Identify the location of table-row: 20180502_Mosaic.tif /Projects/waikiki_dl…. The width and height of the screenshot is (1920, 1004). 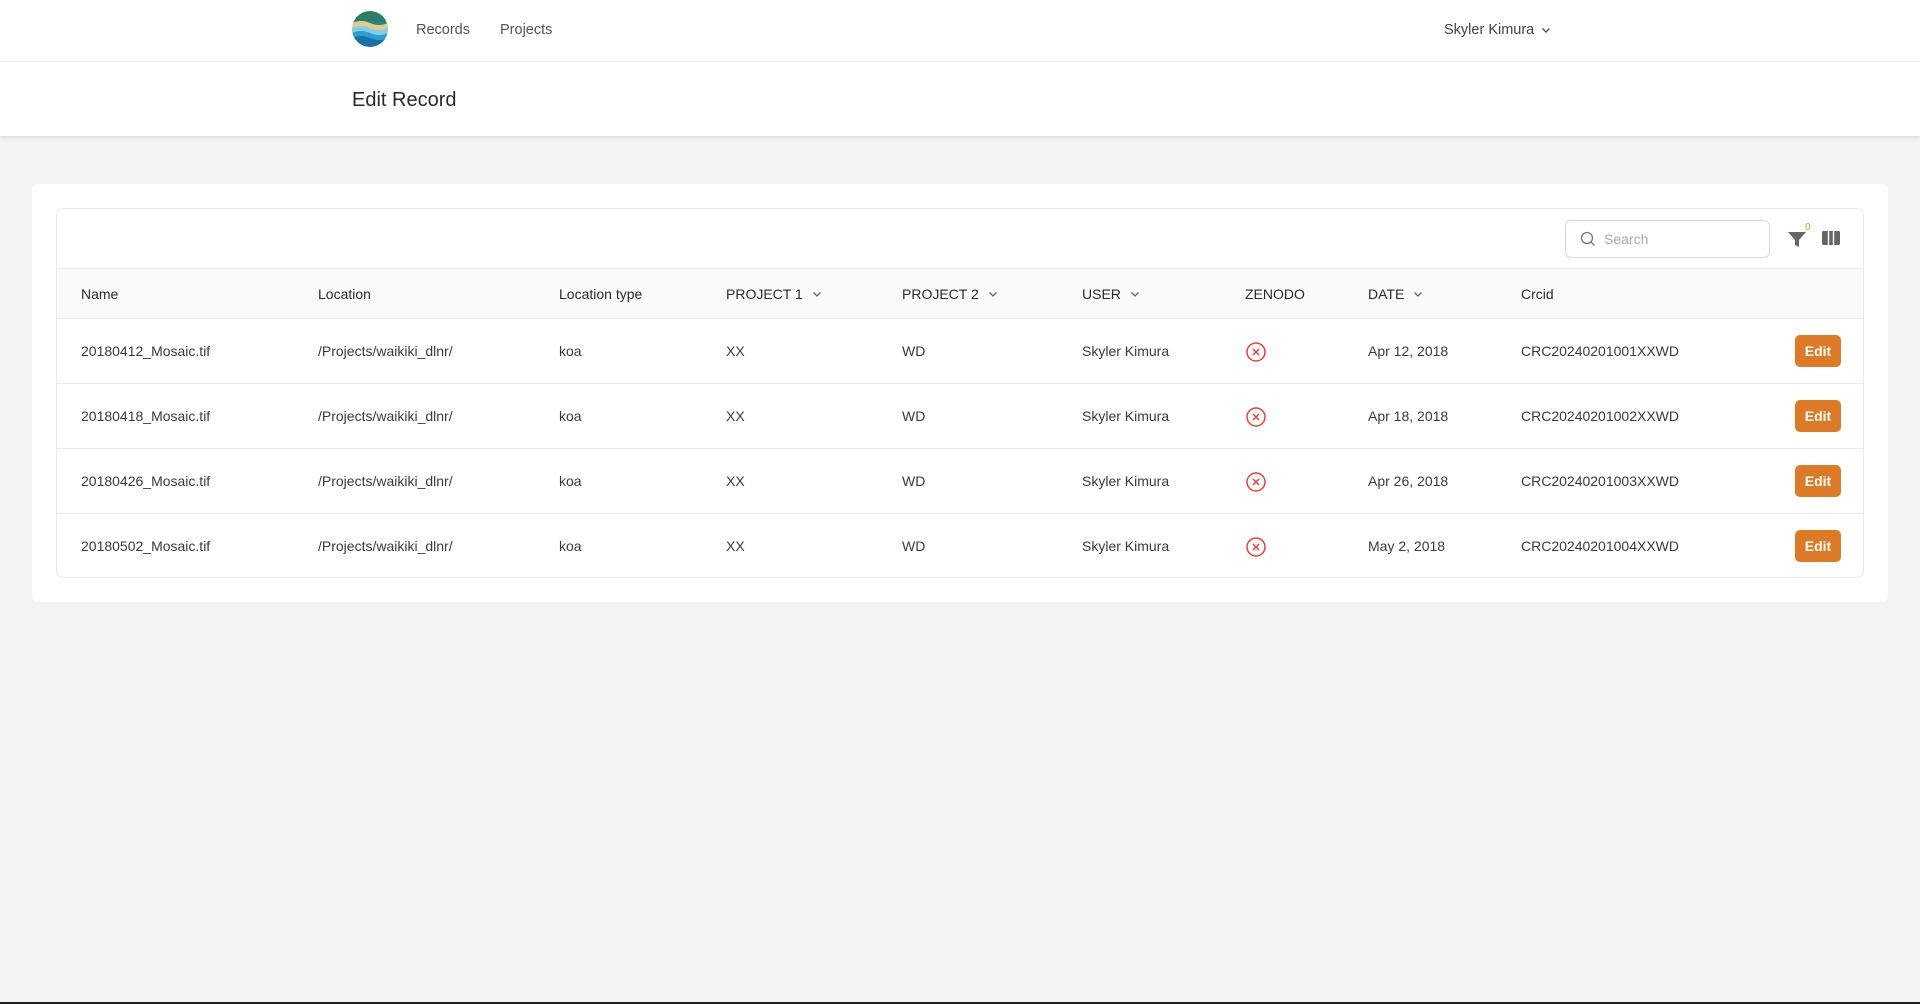
(960, 545).